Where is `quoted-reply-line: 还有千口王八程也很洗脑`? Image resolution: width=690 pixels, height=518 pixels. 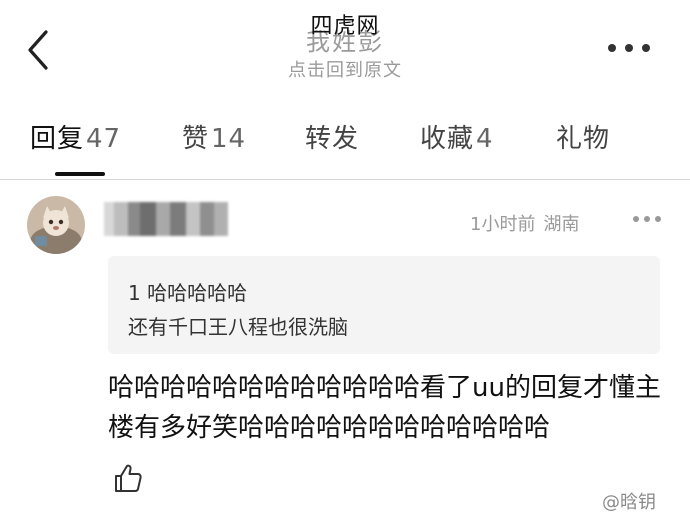
quoted-reply-line: 还有千口王八程也很洗脑 is located at coordinates (238, 327).